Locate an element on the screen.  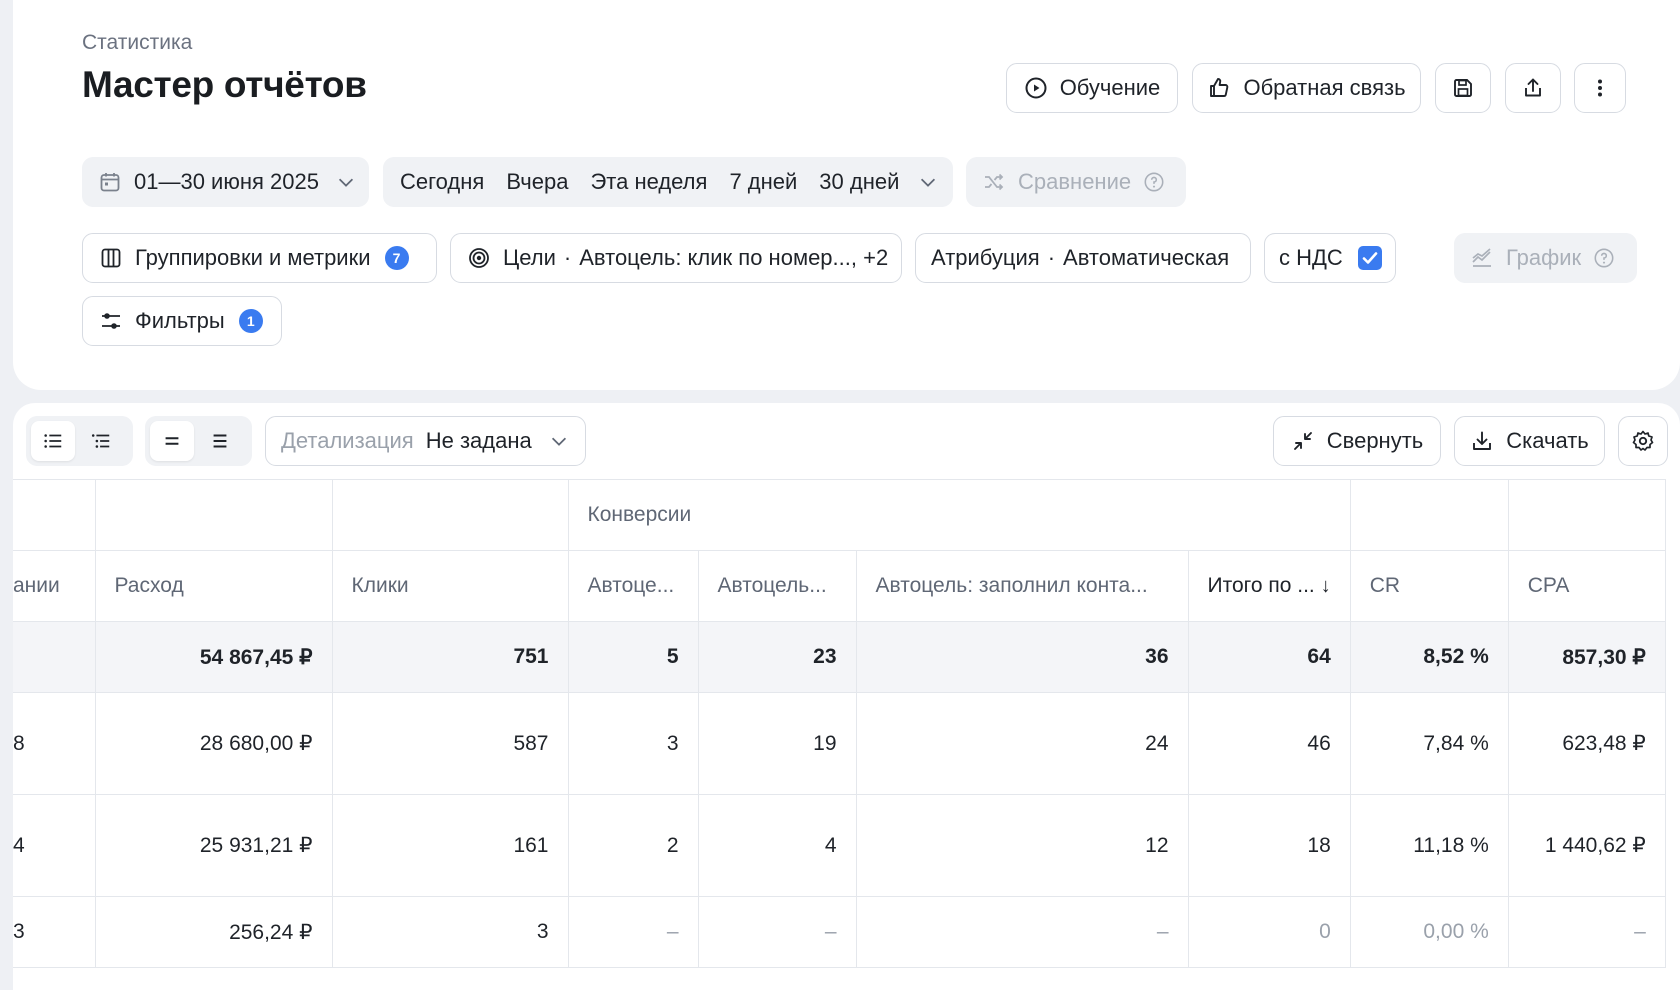
preset-7-days: 7 дней is located at coordinates (763, 182).